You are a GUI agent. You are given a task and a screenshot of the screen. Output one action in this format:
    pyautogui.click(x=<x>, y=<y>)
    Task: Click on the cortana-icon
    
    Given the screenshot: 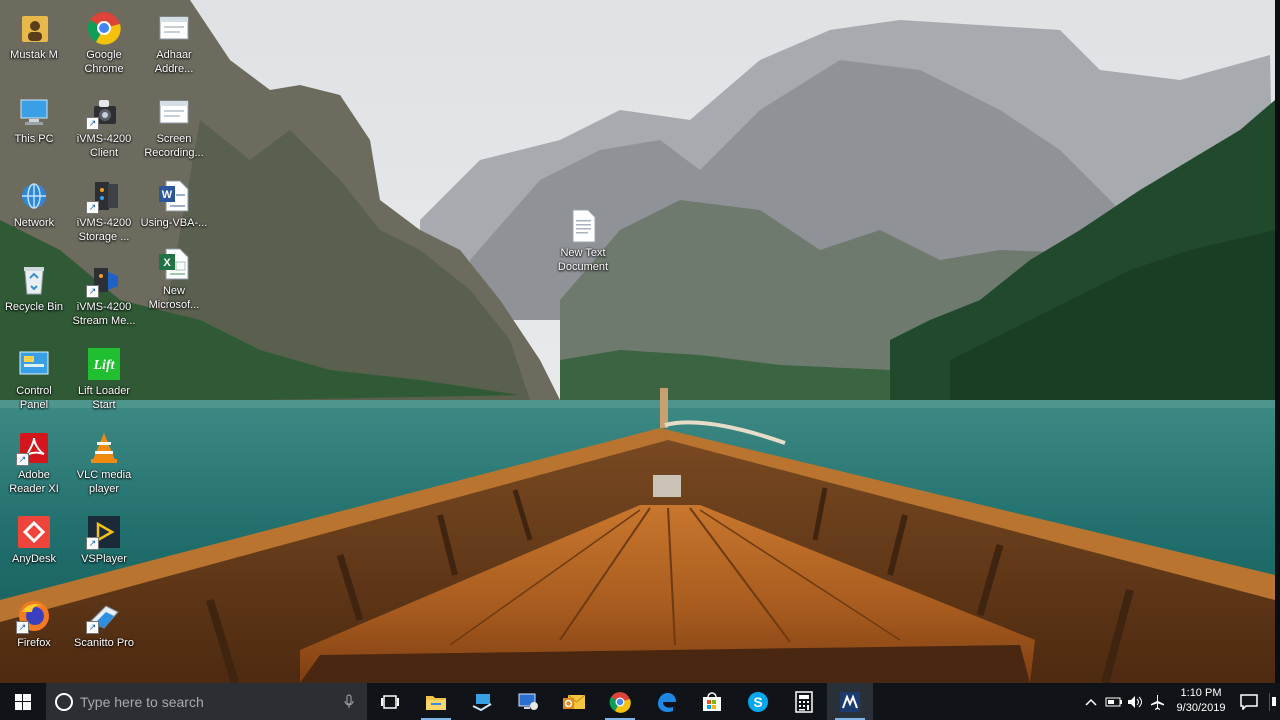 What is the action you would take?
    pyautogui.click(x=64, y=701)
    